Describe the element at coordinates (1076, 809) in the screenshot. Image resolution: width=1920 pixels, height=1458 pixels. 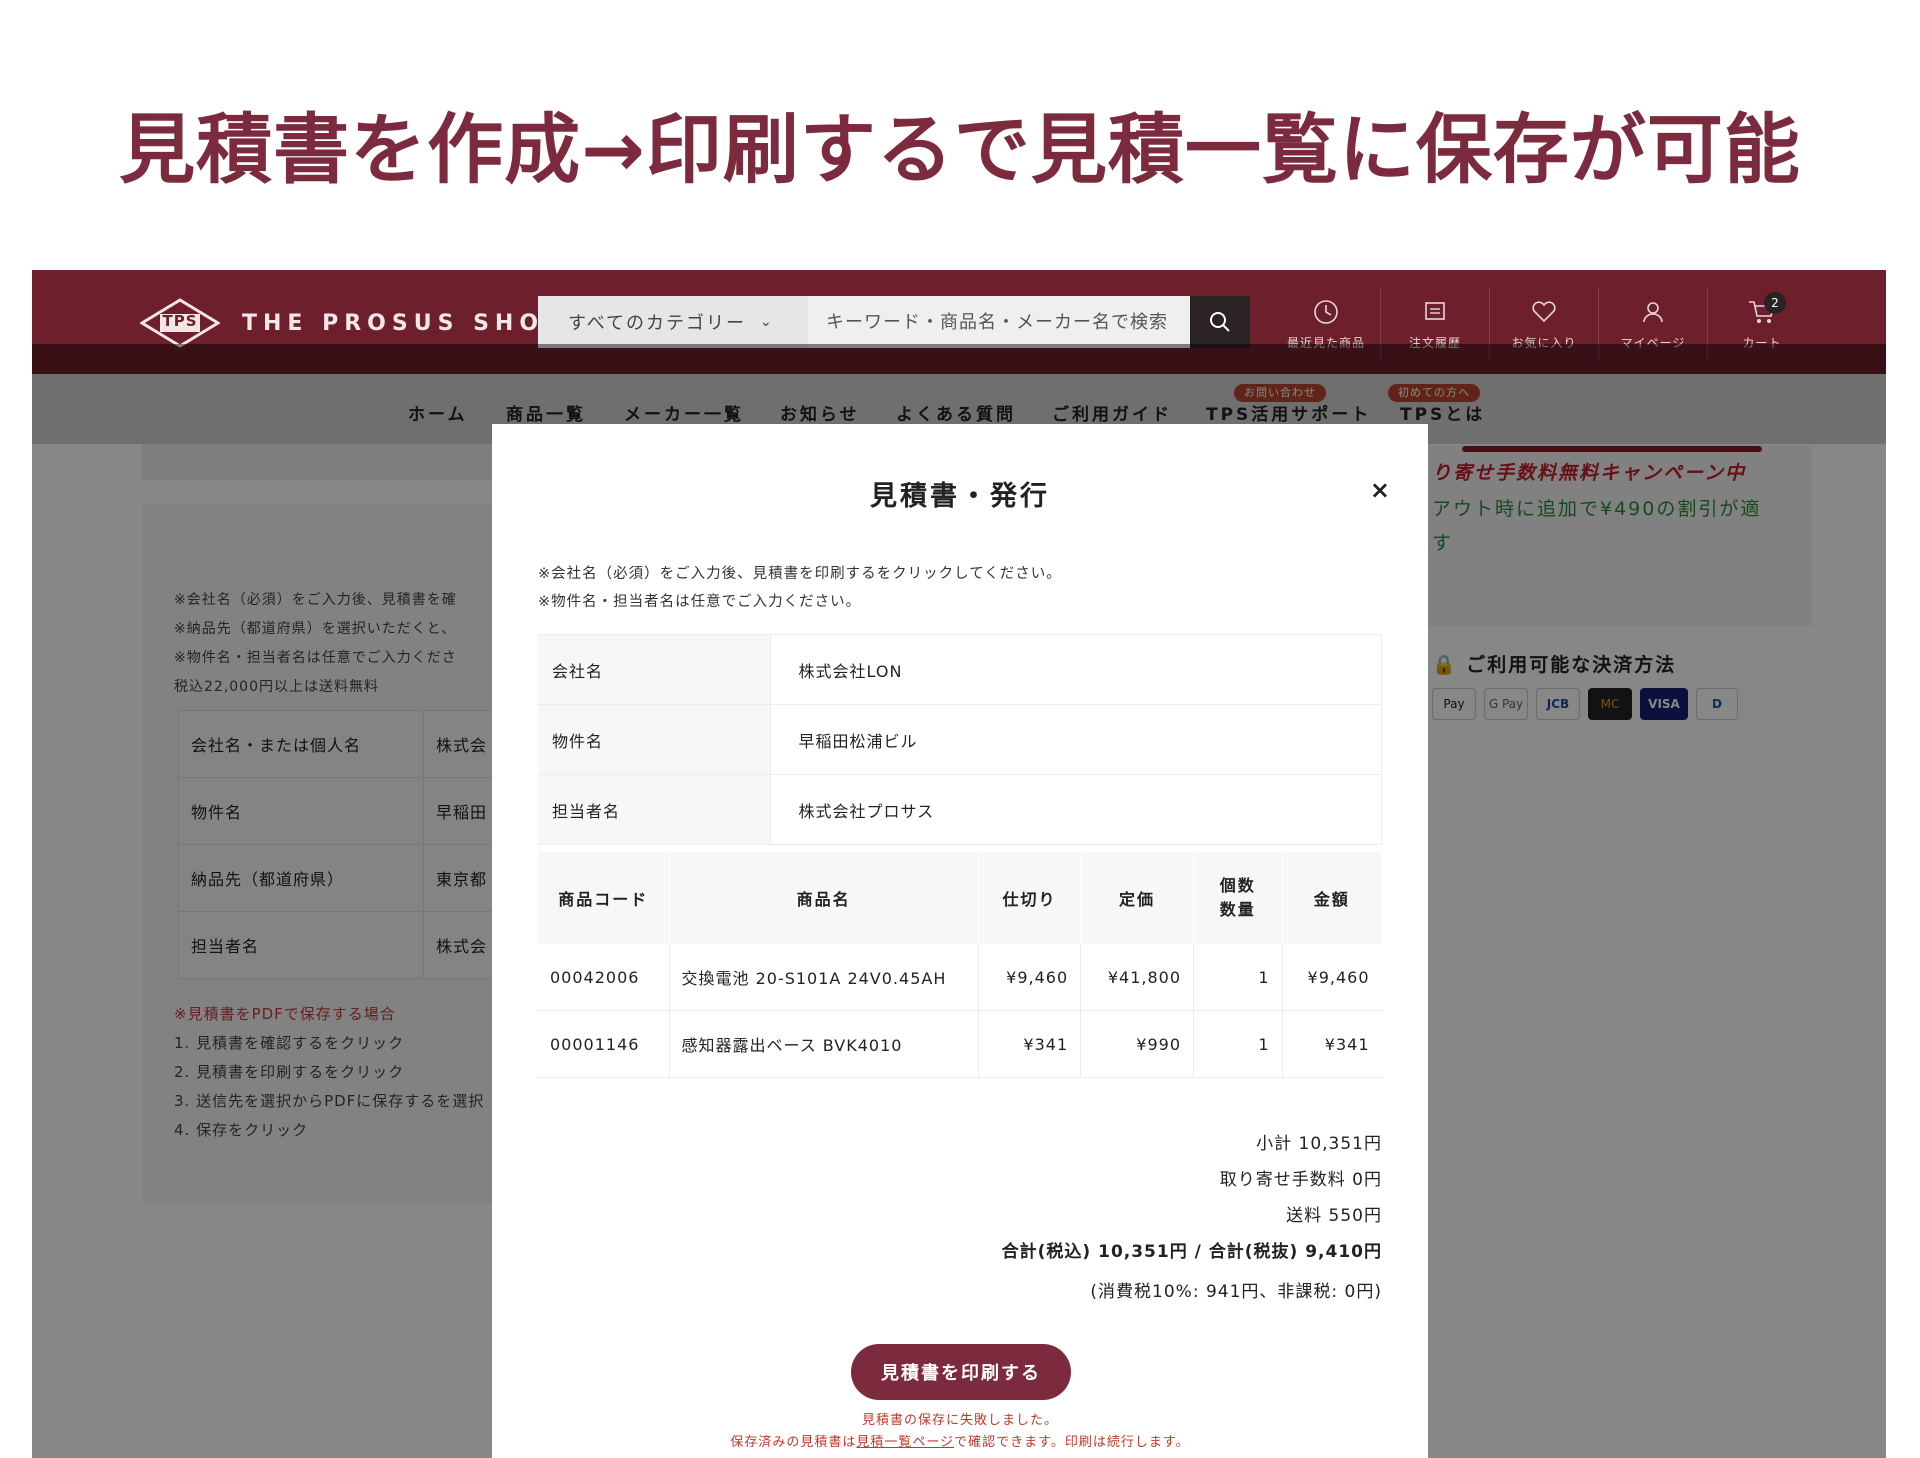
I see `person-name-value: 株式会社プロサス` at that location.